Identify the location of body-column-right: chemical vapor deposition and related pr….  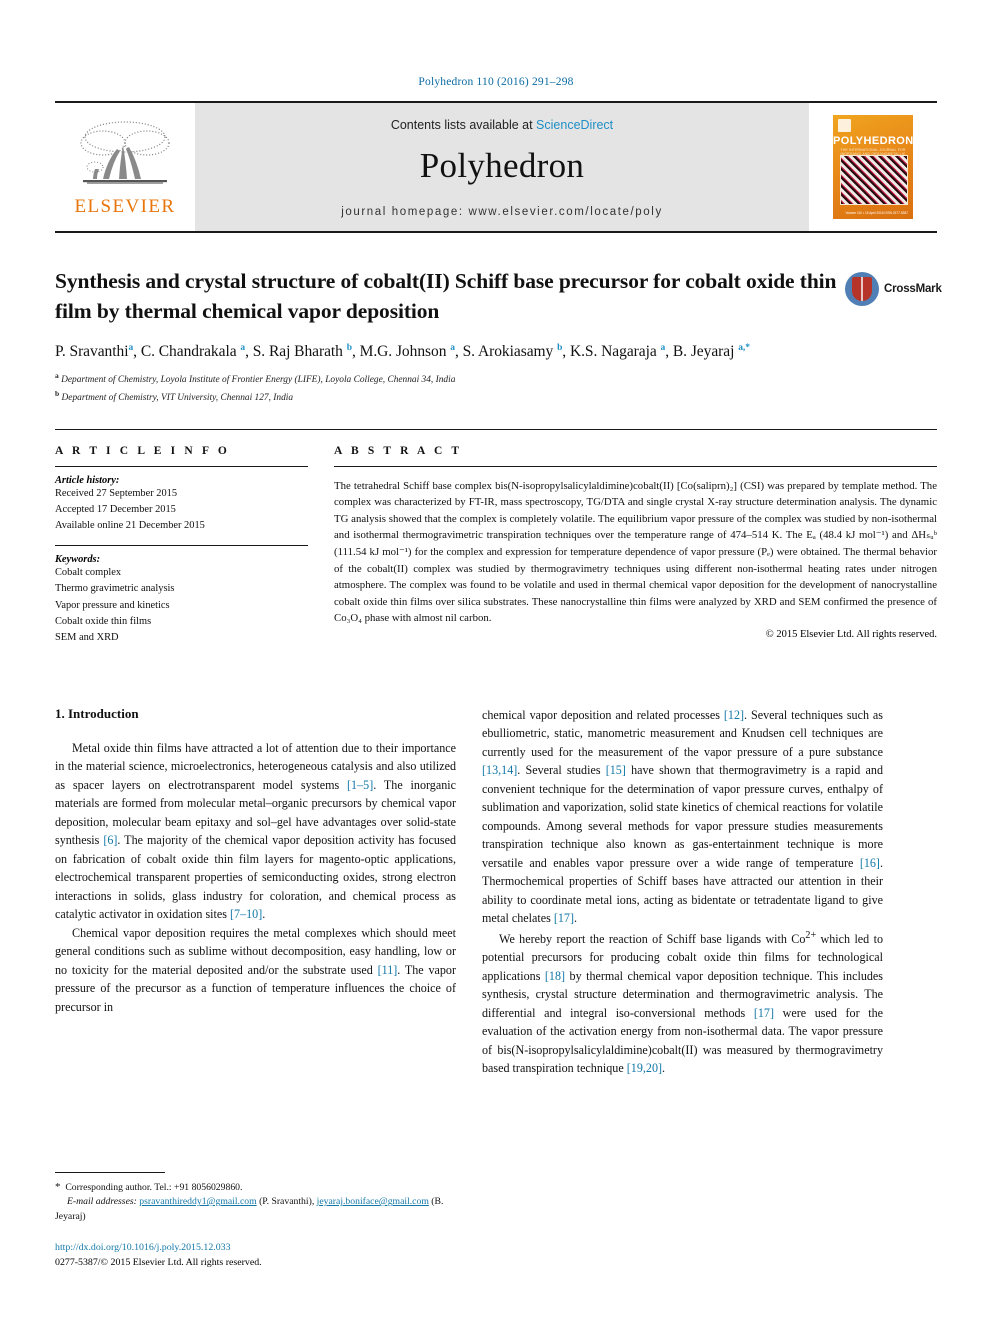
(682, 892).